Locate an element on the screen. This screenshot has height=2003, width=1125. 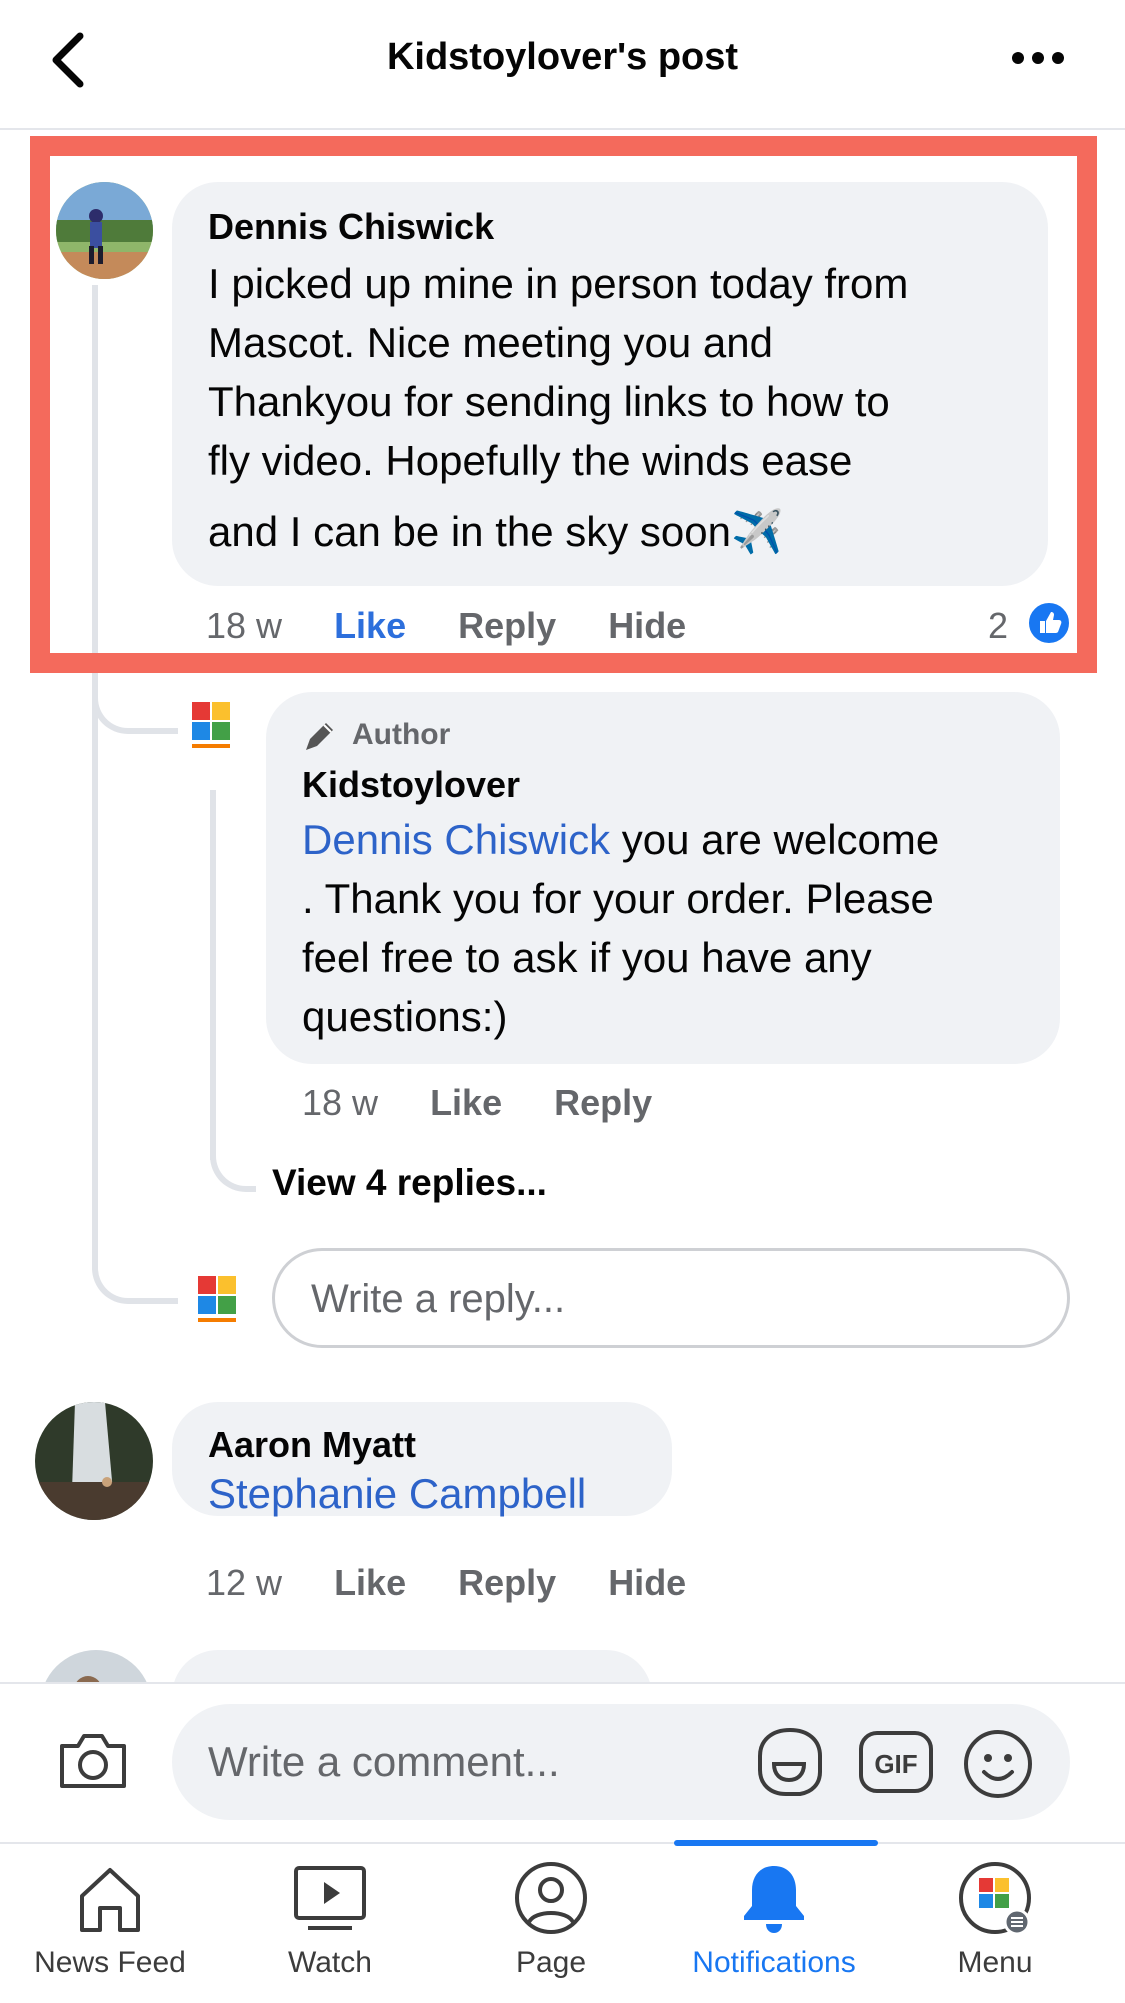
tab-news-feed: News Feed is located at coordinates (110, 1921).